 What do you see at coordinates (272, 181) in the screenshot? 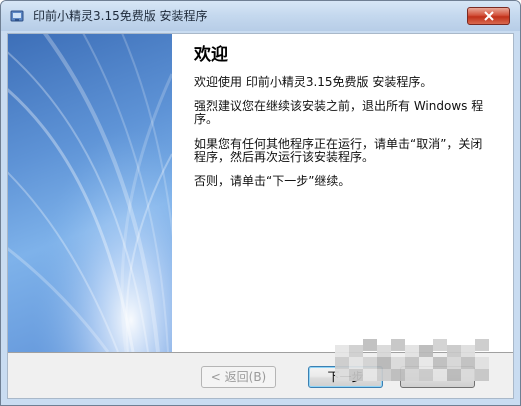
I see `next-instruction-text: 否则，请单击“下一步”继续。` at bounding box center [272, 181].